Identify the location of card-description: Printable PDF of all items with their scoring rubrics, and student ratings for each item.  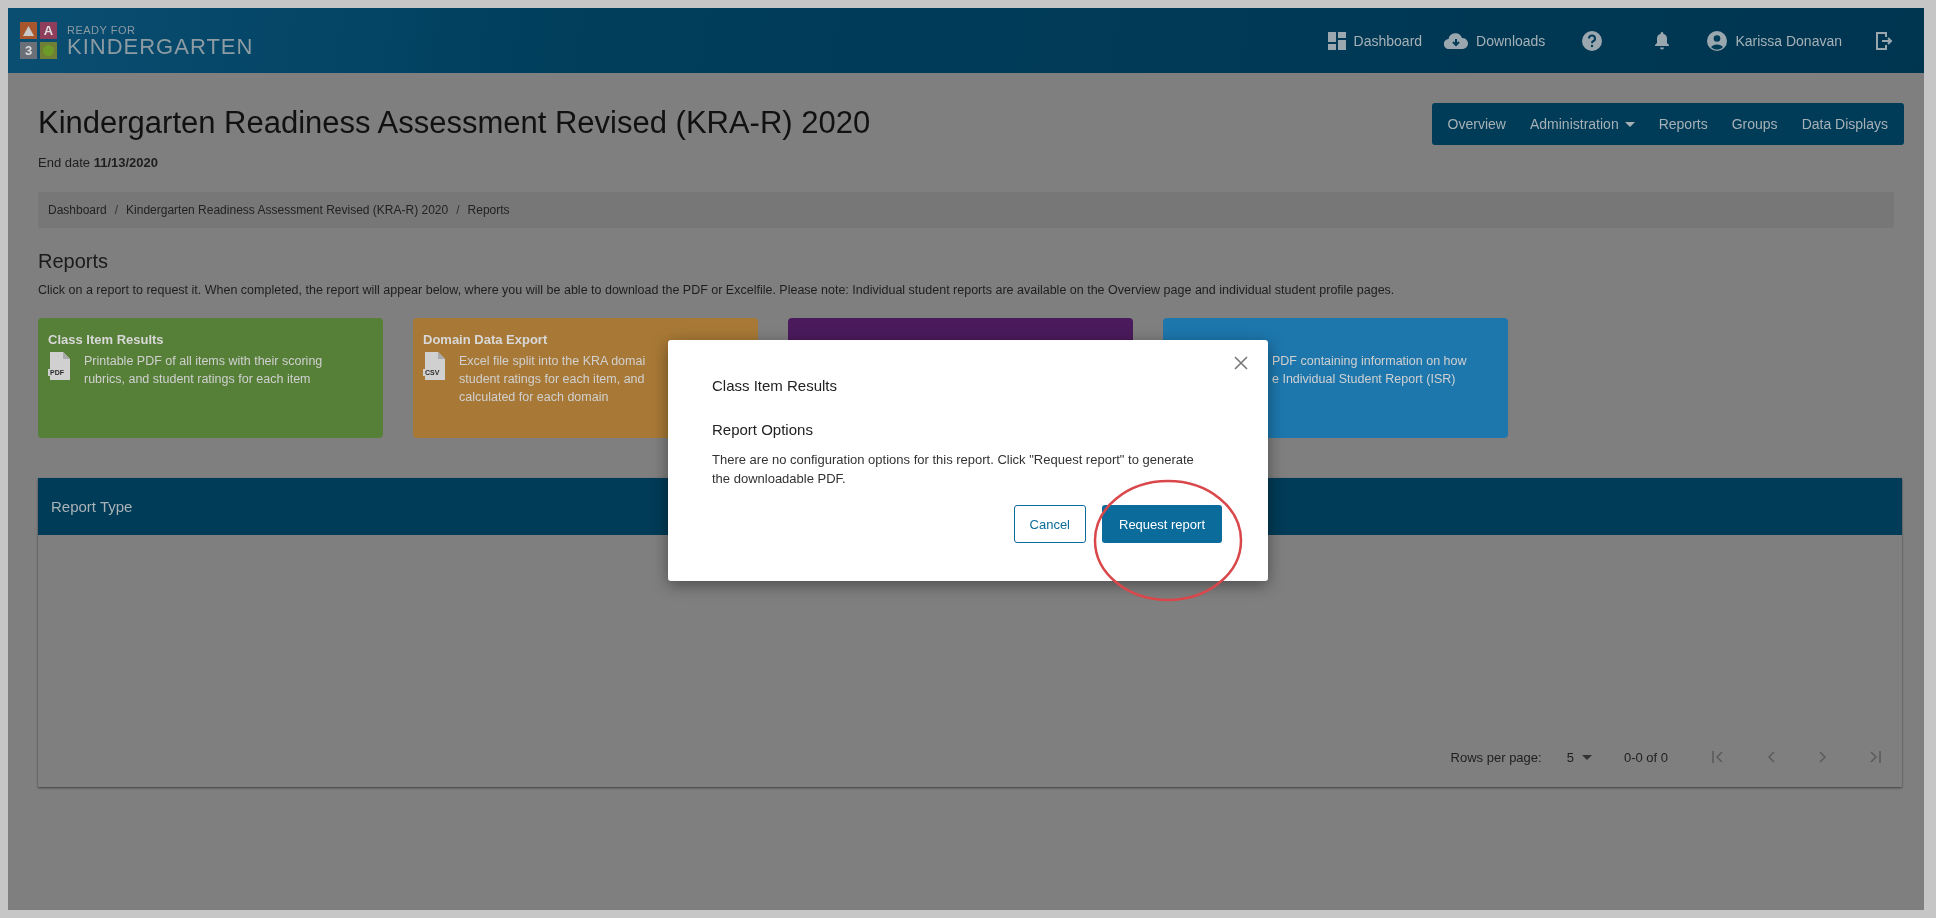
(203, 370).